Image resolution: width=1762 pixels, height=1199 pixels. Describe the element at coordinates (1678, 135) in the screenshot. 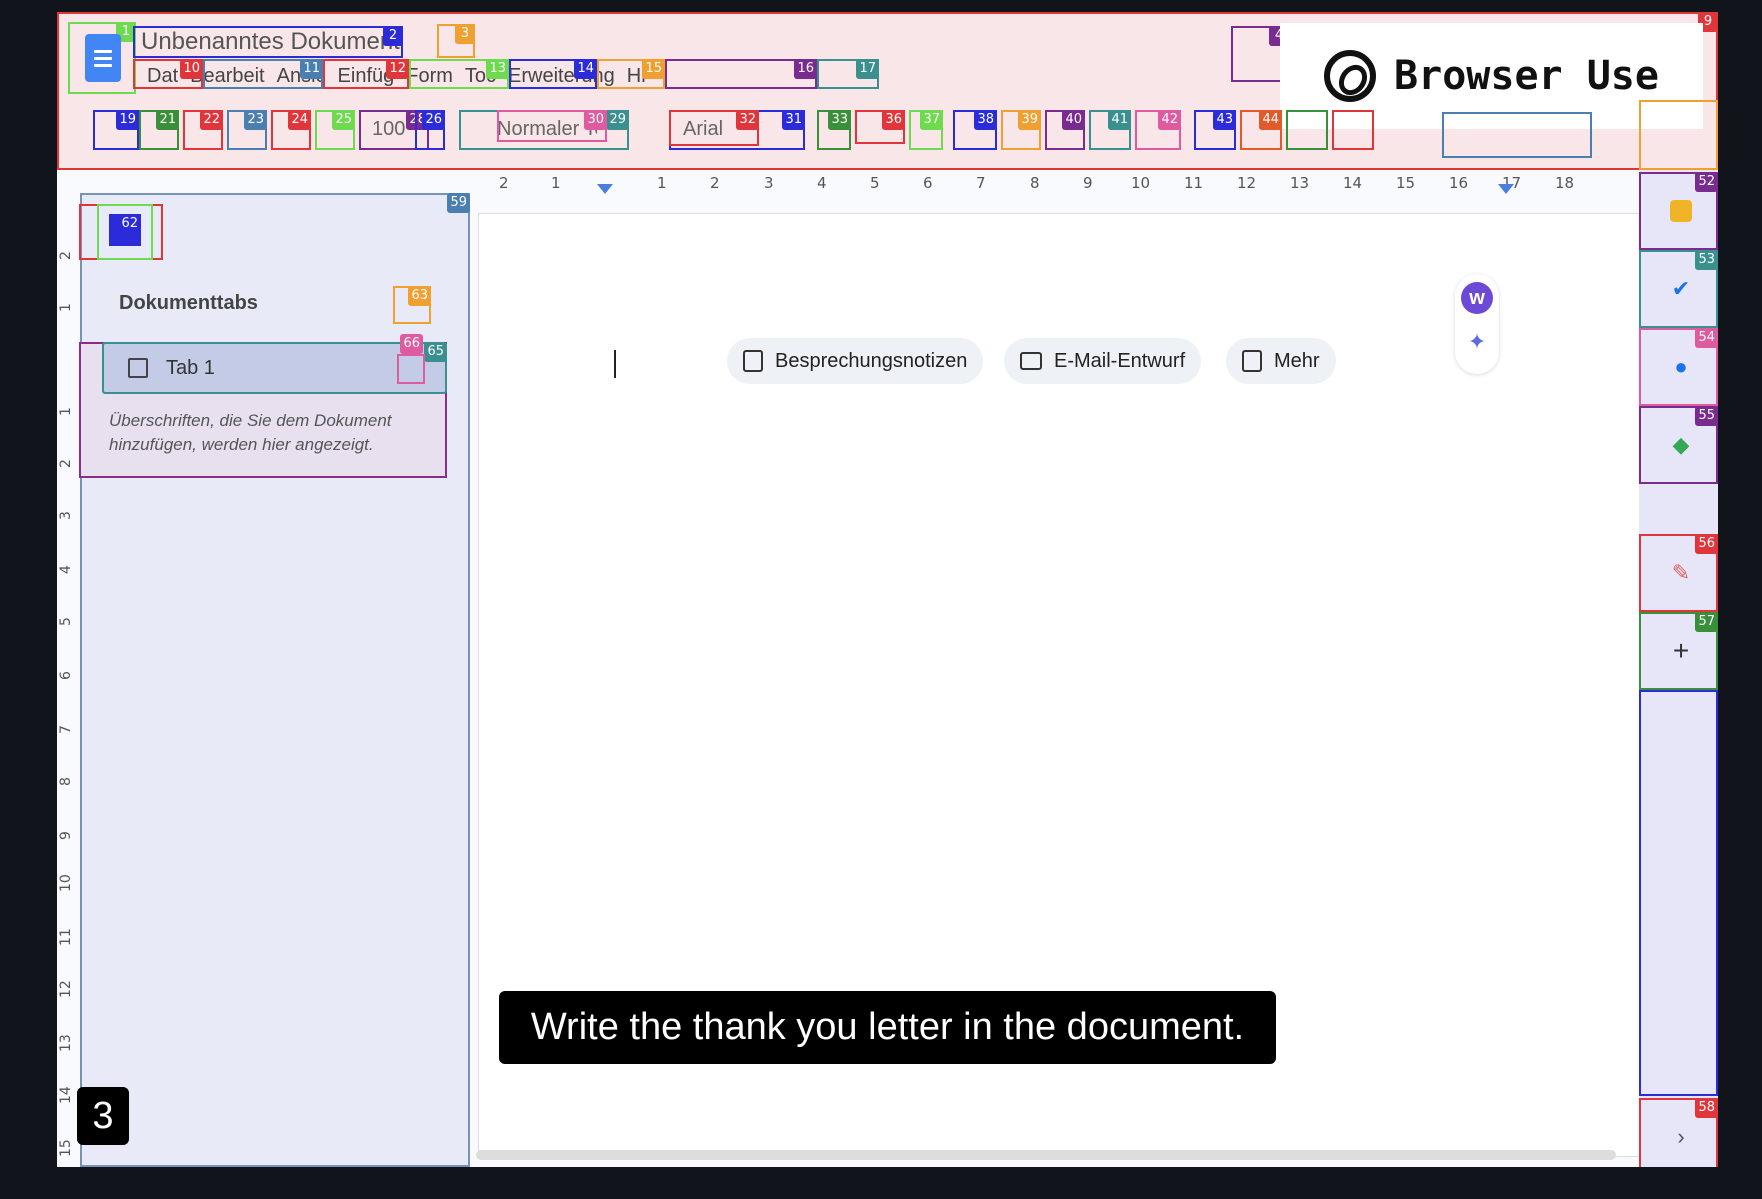

I see `side-calendar-button` at that location.